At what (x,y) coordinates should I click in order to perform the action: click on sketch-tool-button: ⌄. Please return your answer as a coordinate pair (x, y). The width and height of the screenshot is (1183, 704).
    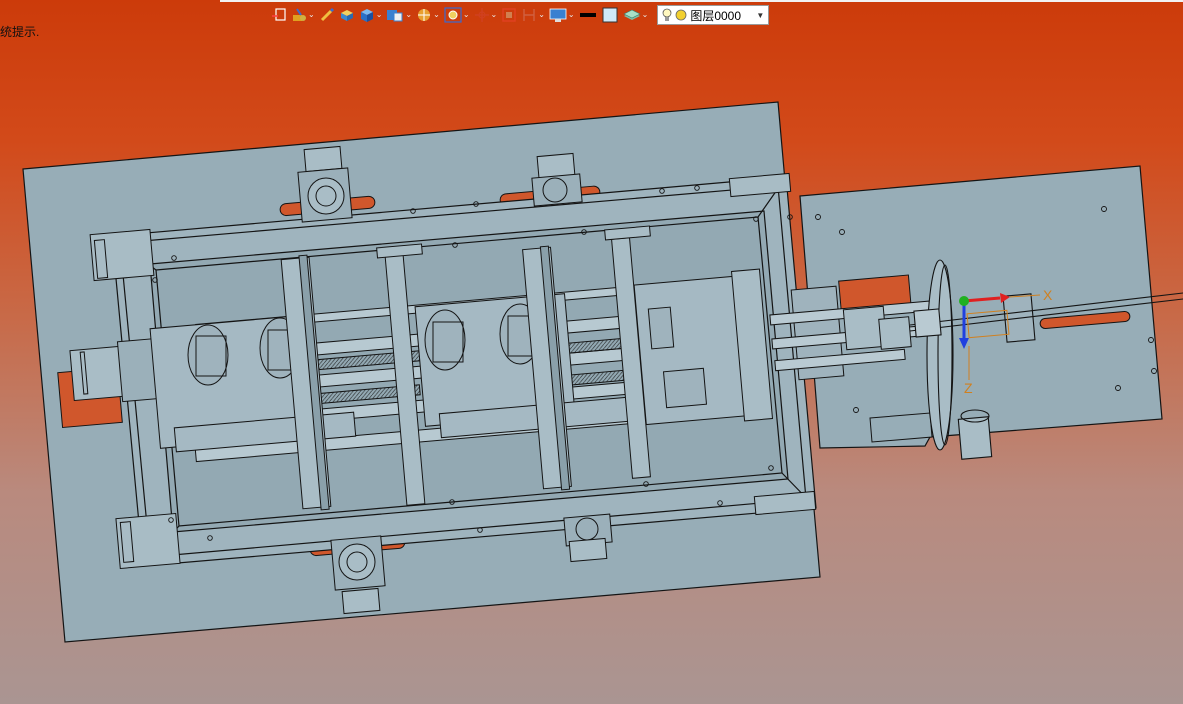
    Looking at the image, I should click on (303, 15).